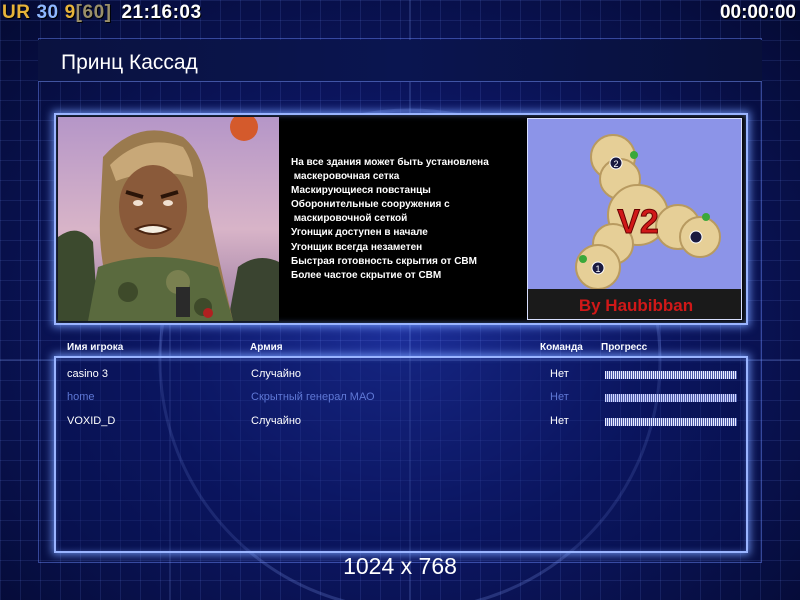 The height and width of the screenshot is (600, 800). Describe the element at coordinates (47, 12) in the screenshot. I see `hud-value-a: 30` at that location.